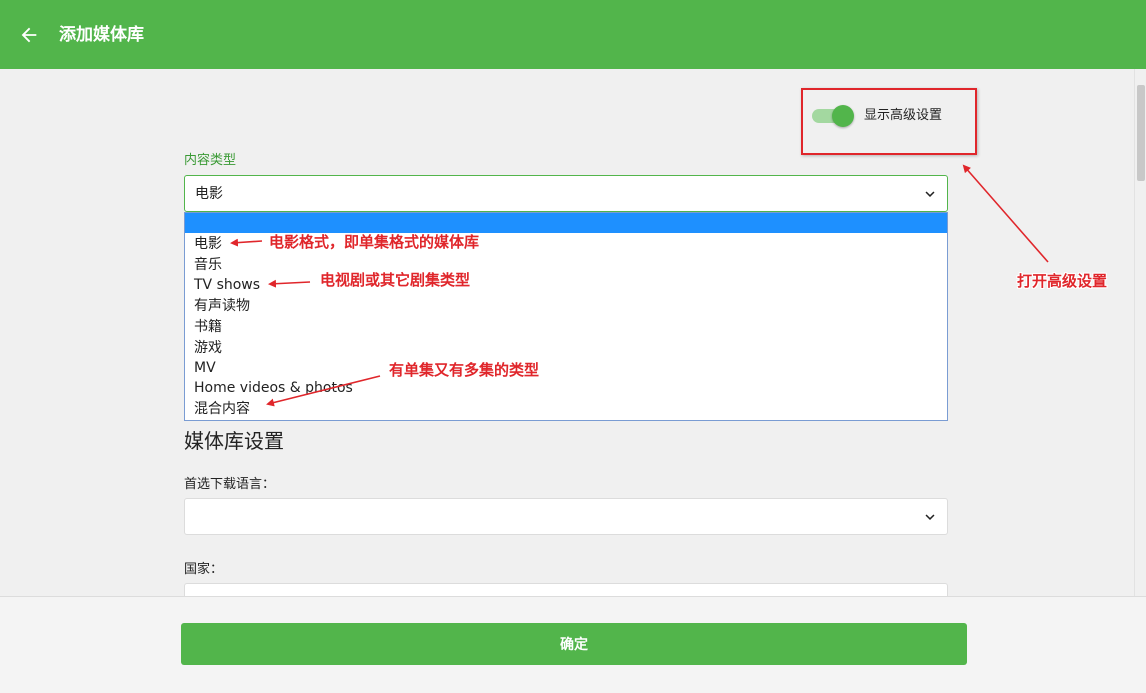 The width and height of the screenshot is (1146, 693). I want to click on confirm-button: 确定, so click(574, 644).